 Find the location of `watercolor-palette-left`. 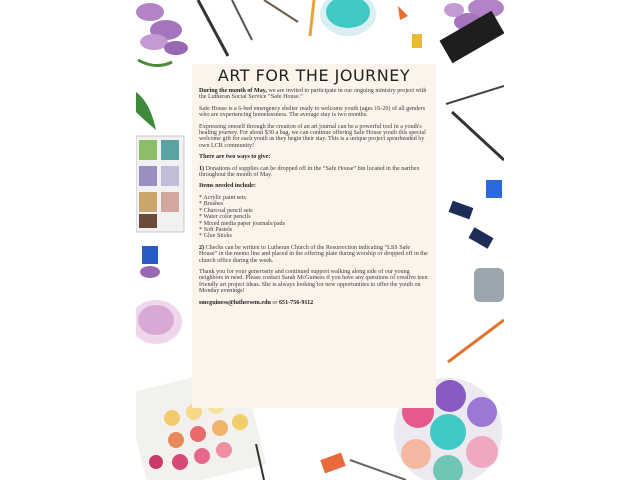

watercolor-palette-left is located at coordinates (160, 184).